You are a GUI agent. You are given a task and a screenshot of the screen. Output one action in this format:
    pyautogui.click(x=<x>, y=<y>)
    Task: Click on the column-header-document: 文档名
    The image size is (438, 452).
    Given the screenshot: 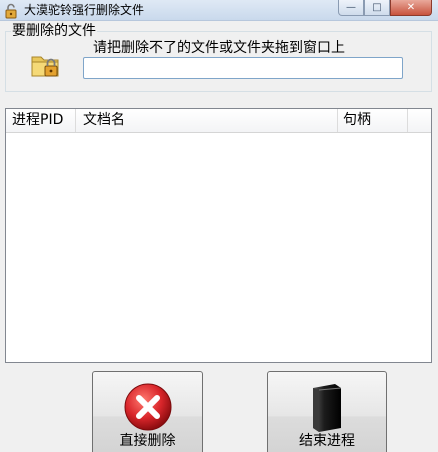 What is the action you would take?
    pyautogui.click(x=207, y=120)
    